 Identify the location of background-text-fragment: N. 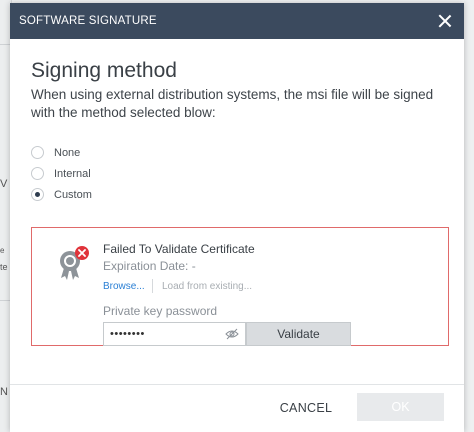
(4, 392).